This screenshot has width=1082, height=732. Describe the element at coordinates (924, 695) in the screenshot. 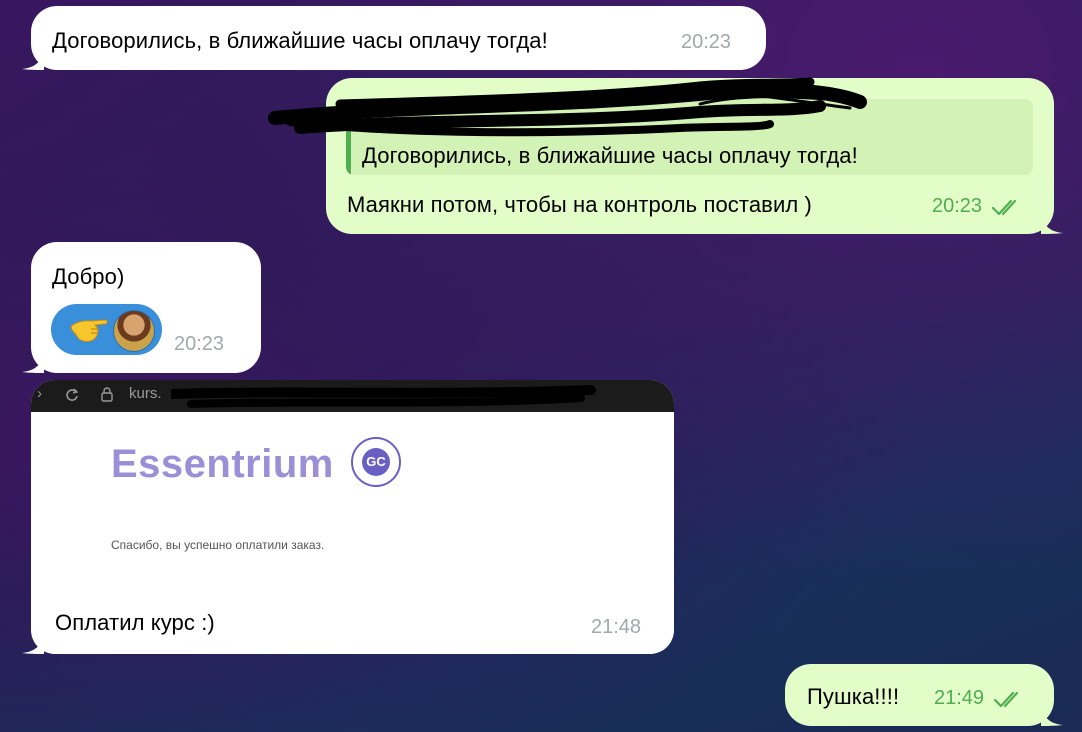

I see `message-bubble-outgoing: Пушка!!!! 21:49` at that location.